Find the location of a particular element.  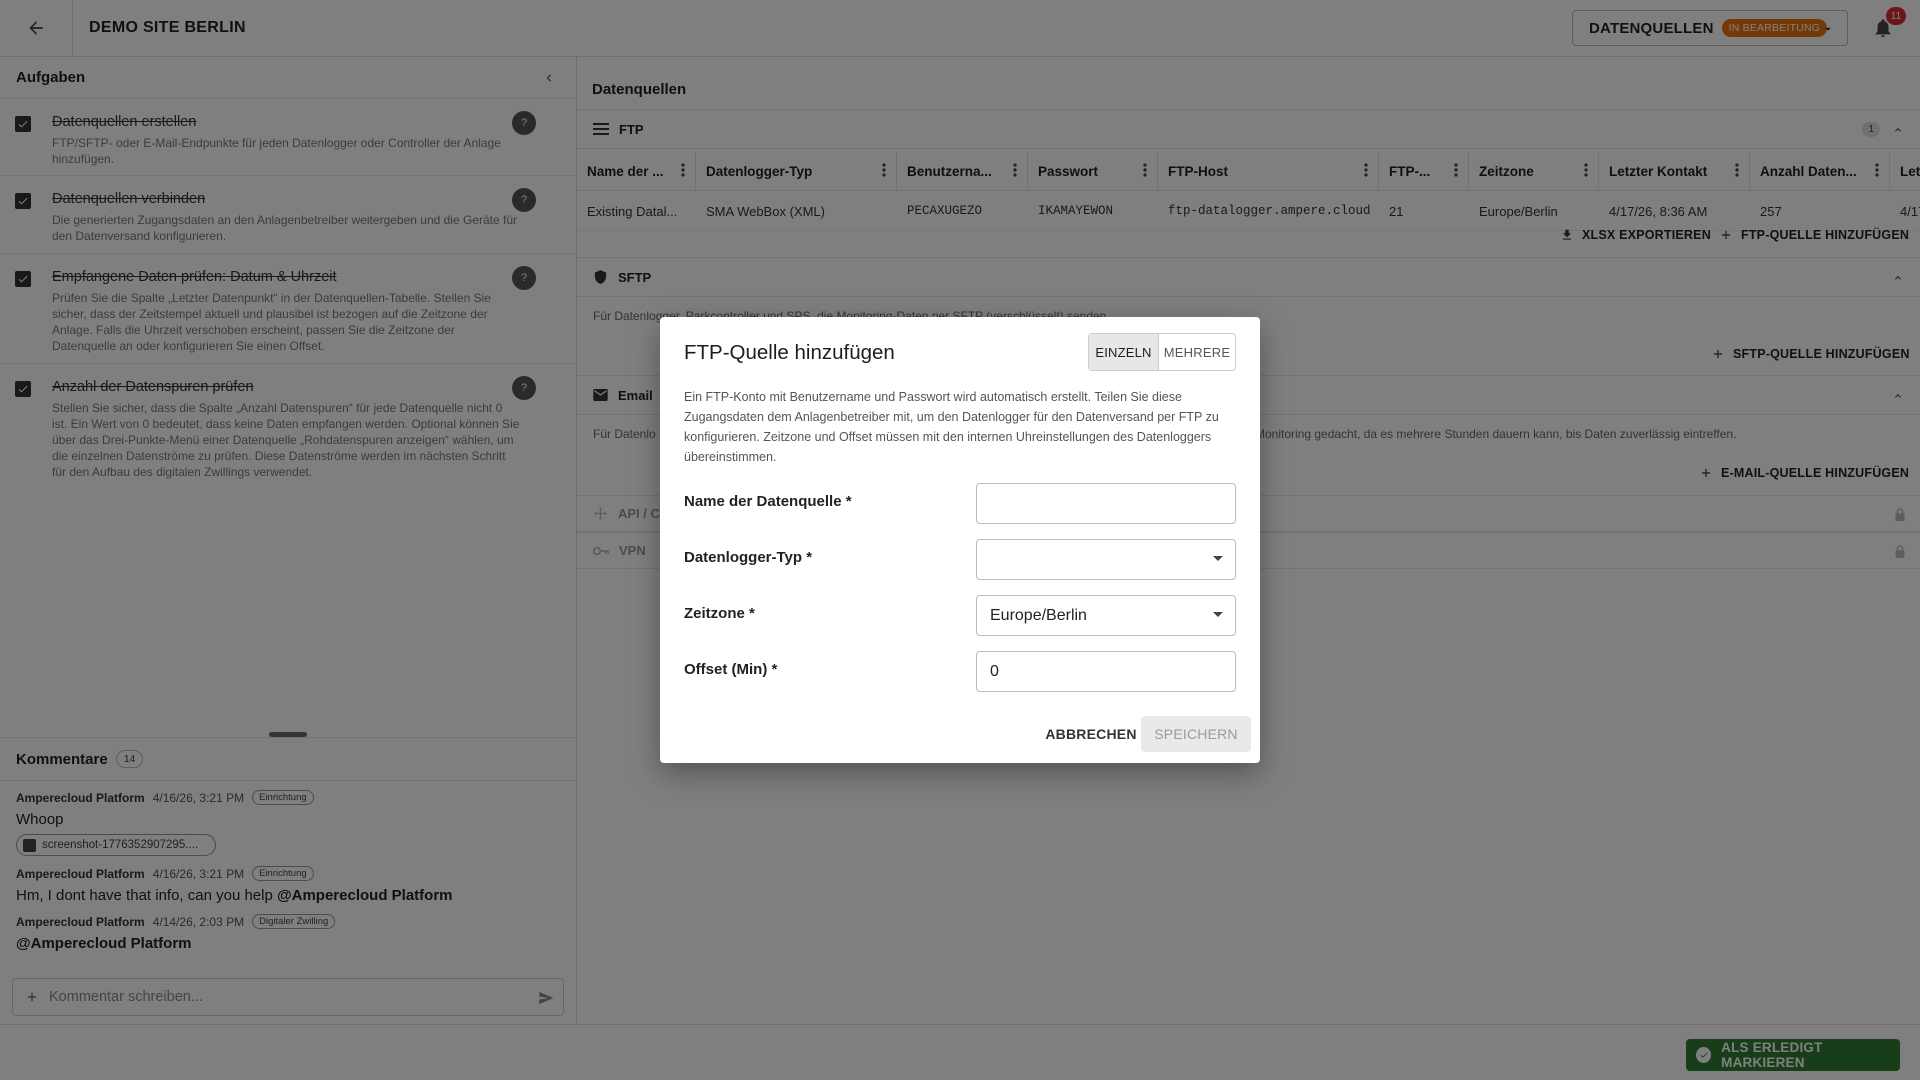

timezone-select: Europe/Berlin is located at coordinates (1106, 615).